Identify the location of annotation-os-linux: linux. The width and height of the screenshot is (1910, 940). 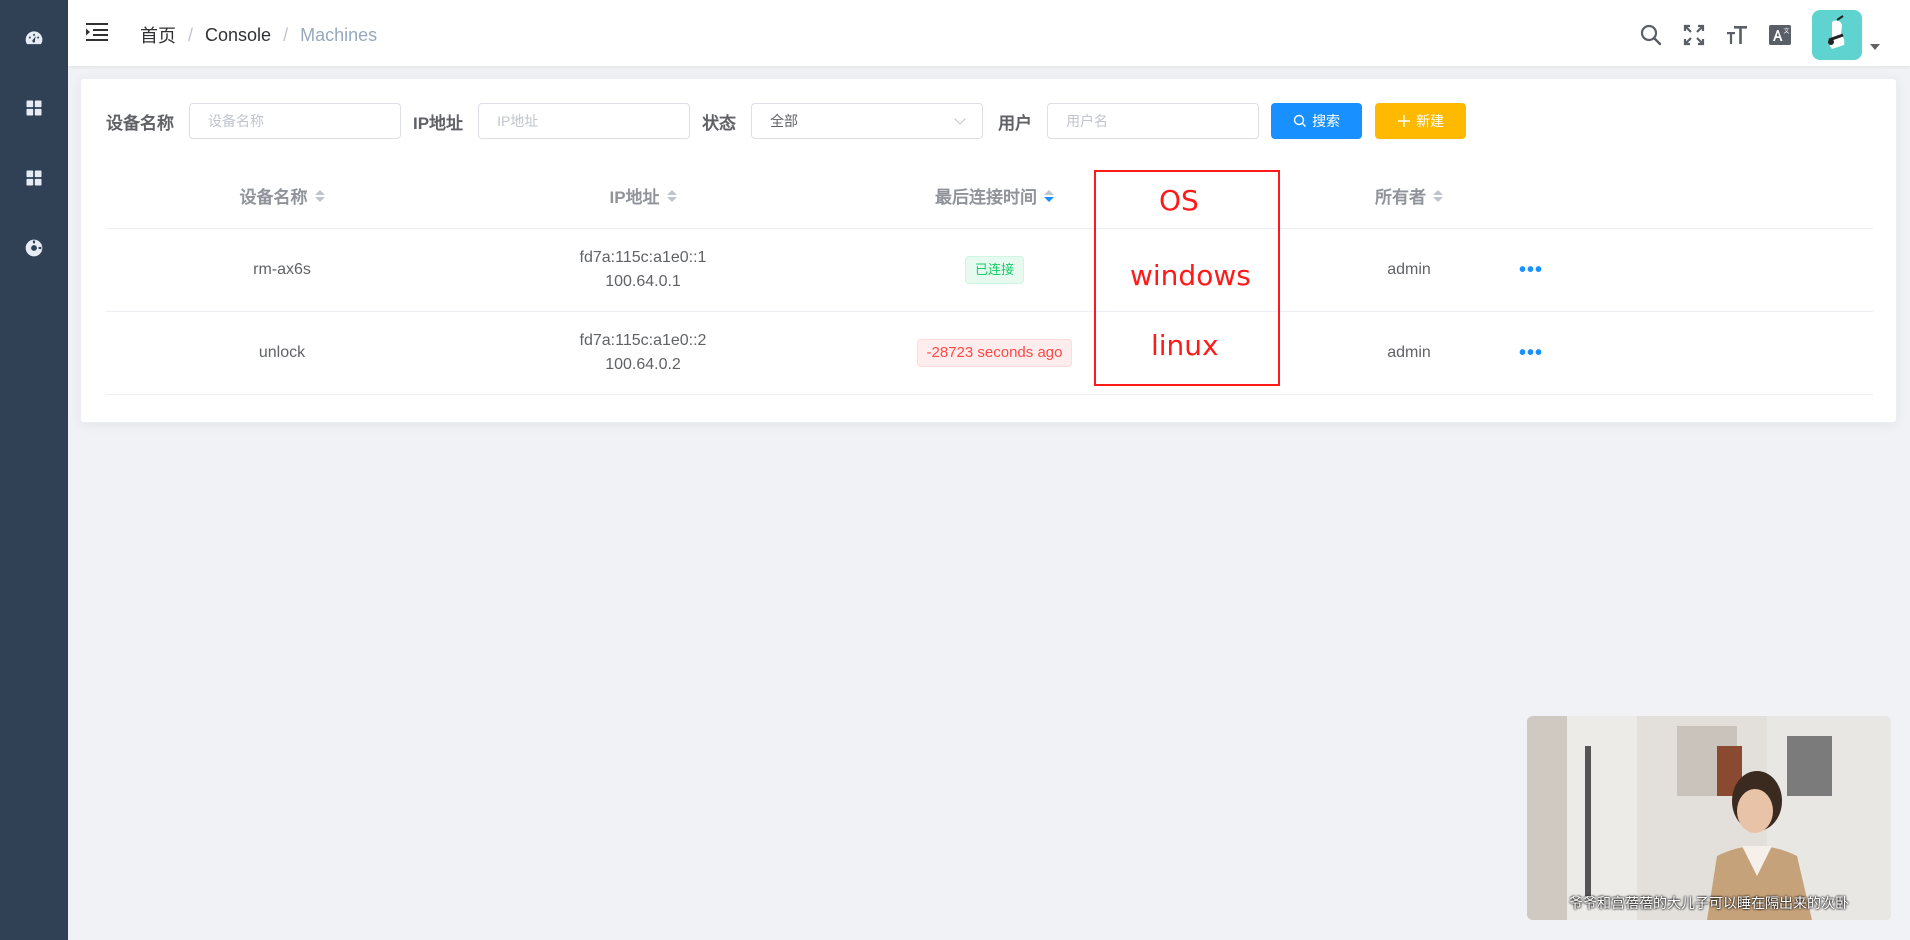
(1185, 345).